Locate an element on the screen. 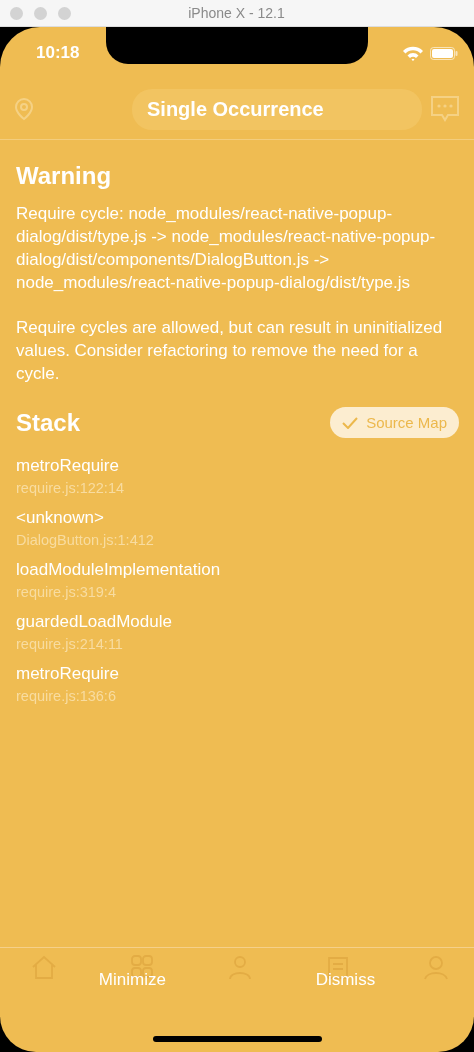 This screenshot has height=1052, width=474. battery-icon is located at coordinates (444, 53).